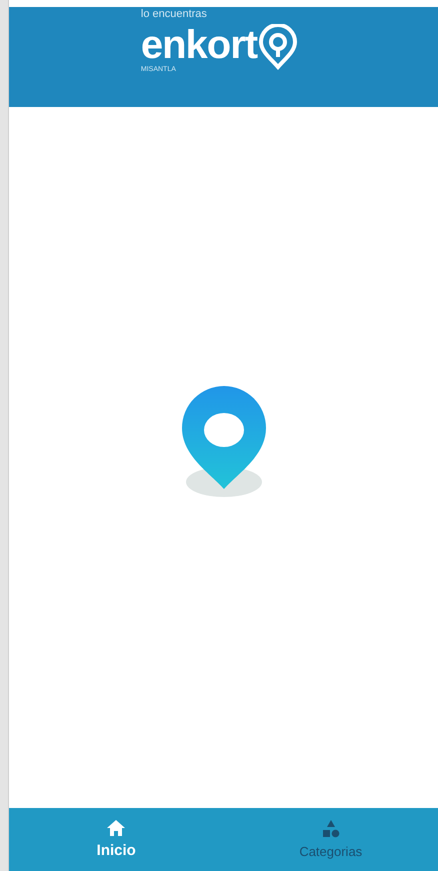 Image resolution: width=438 pixels, height=871 pixels. Describe the element at coordinates (278, 47) in the screenshot. I see `pin-icon` at that location.